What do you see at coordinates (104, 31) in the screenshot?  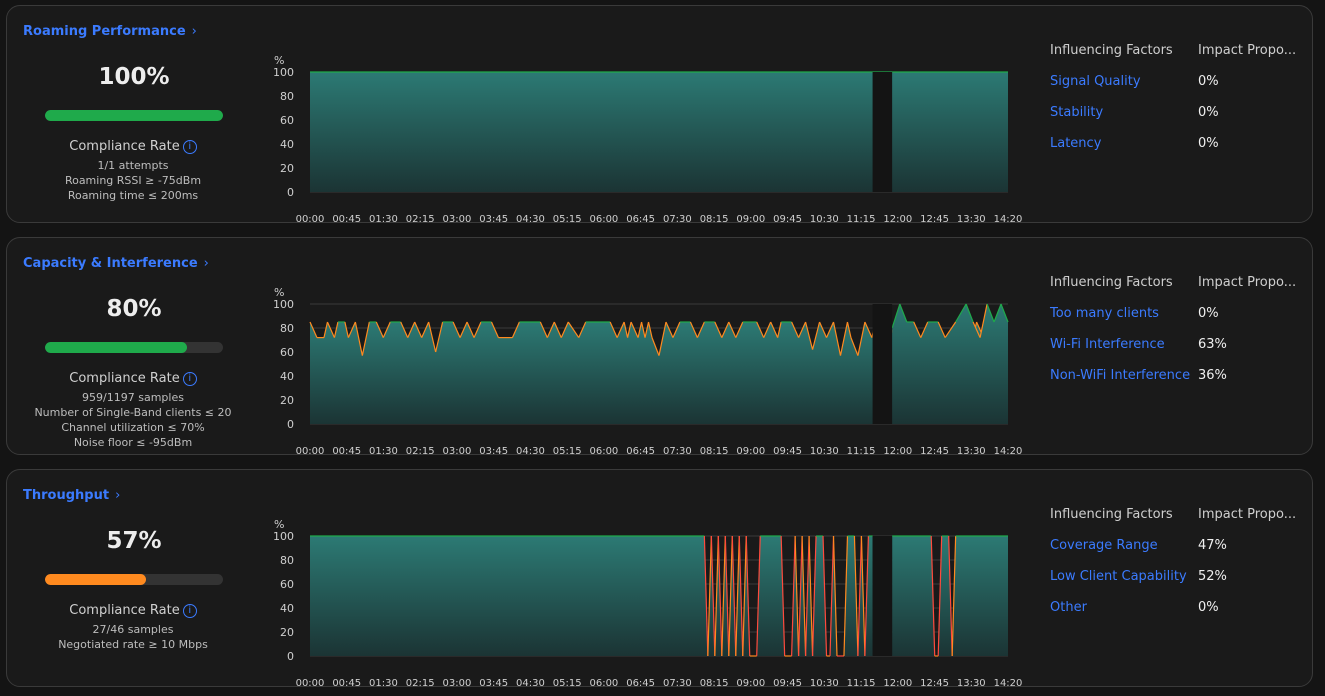 I see `panel-title: Roaming Performance` at bounding box center [104, 31].